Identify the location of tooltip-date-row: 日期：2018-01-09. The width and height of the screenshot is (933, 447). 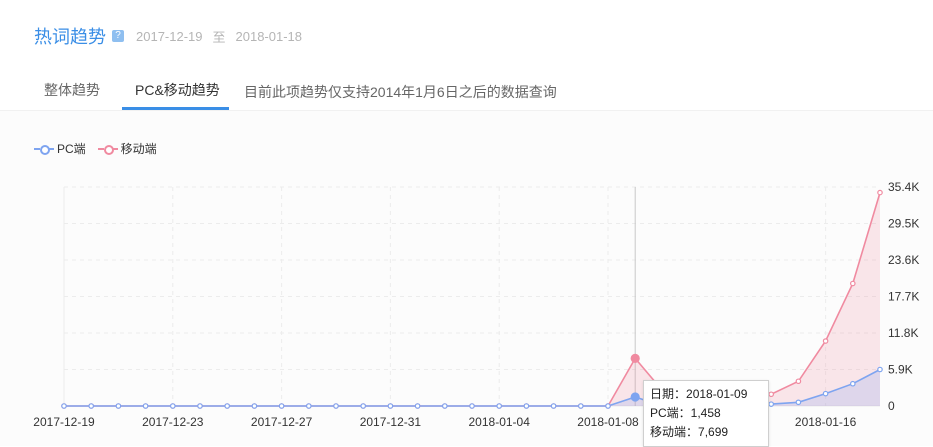
(706, 394).